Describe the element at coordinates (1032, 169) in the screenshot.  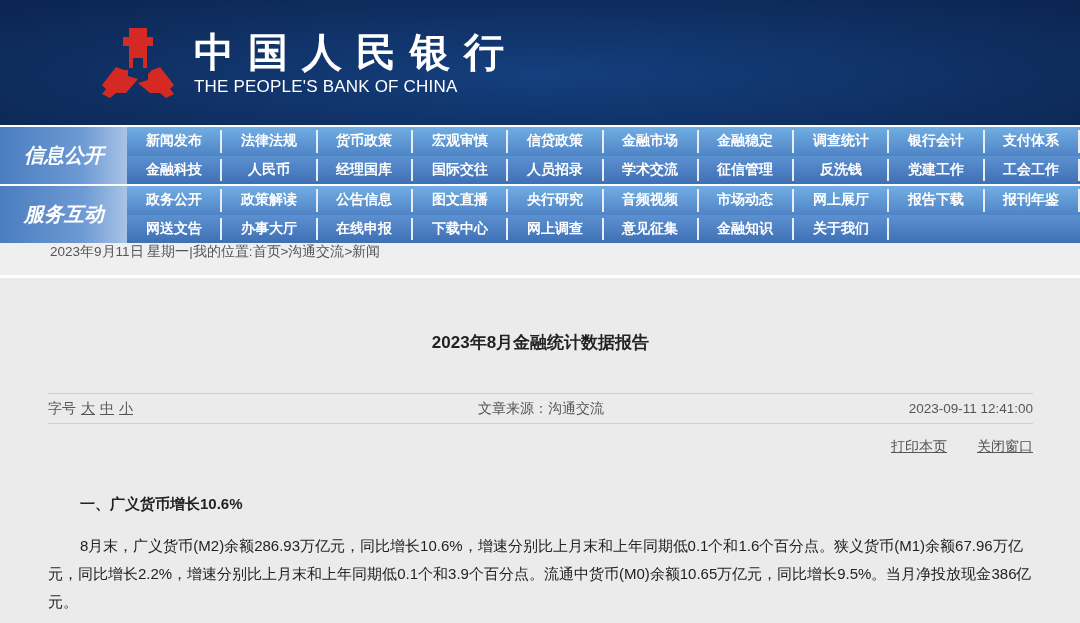
I see `nav-link: 工会工作` at that location.